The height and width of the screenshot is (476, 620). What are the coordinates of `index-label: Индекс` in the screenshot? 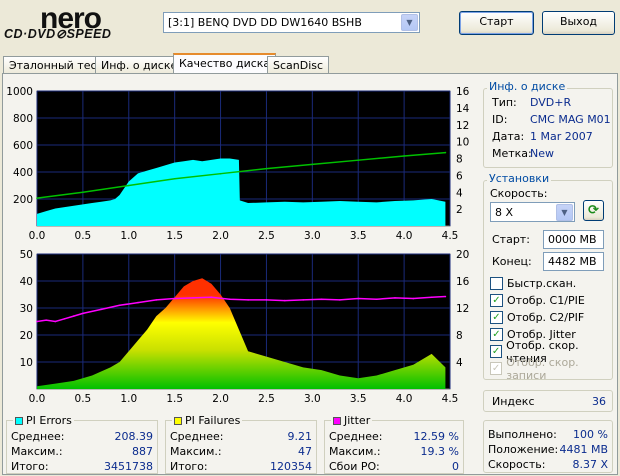 It's located at (513, 401).